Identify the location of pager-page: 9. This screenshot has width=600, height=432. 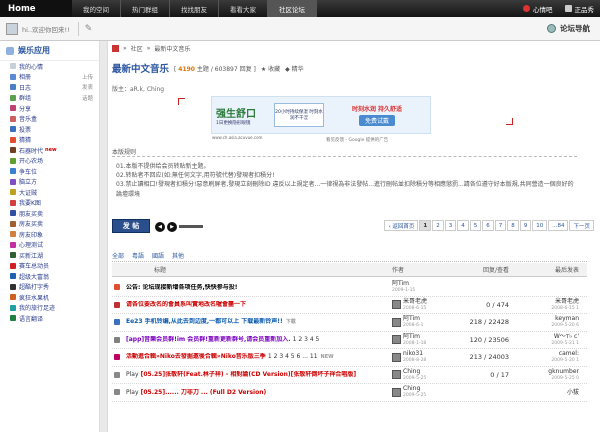
(525, 225).